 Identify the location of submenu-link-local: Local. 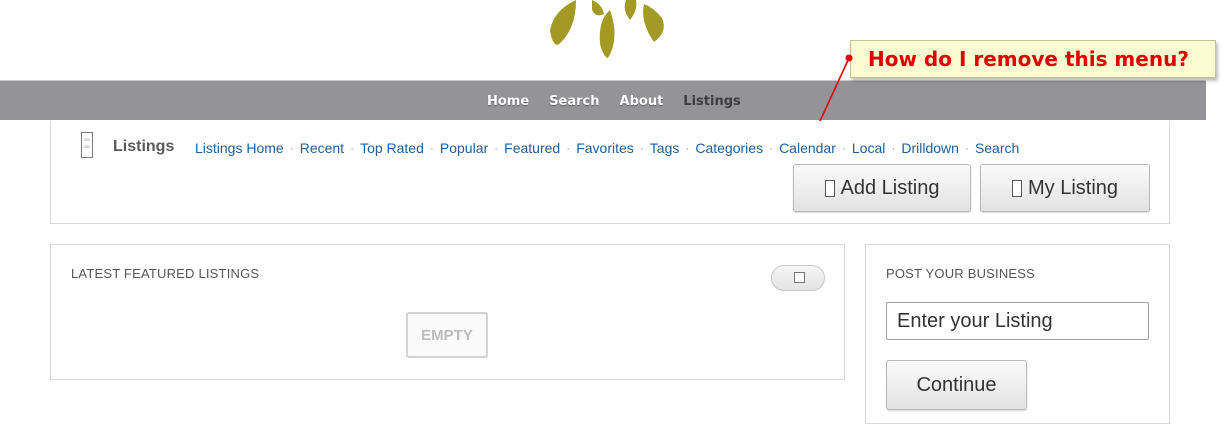
(868, 148).